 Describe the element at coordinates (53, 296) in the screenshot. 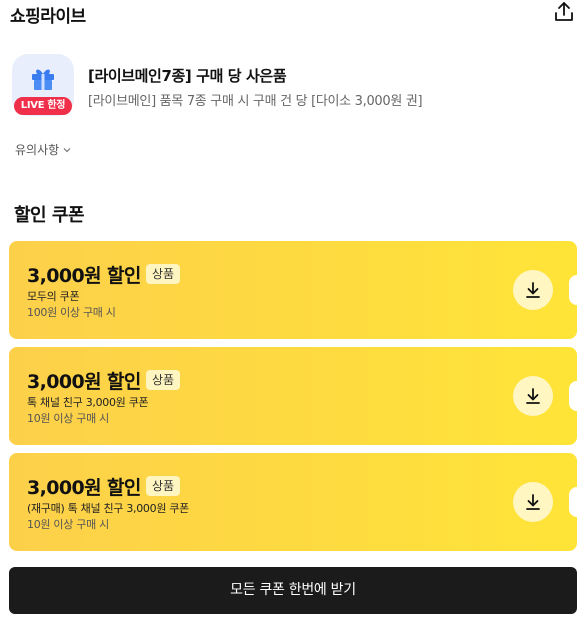

I see `coupon-name: 모두의 쿠폰` at that location.